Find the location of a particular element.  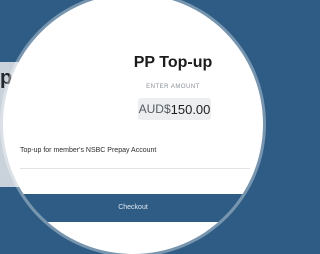

amount-currency: AUD$ is located at coordinates (154, 109).